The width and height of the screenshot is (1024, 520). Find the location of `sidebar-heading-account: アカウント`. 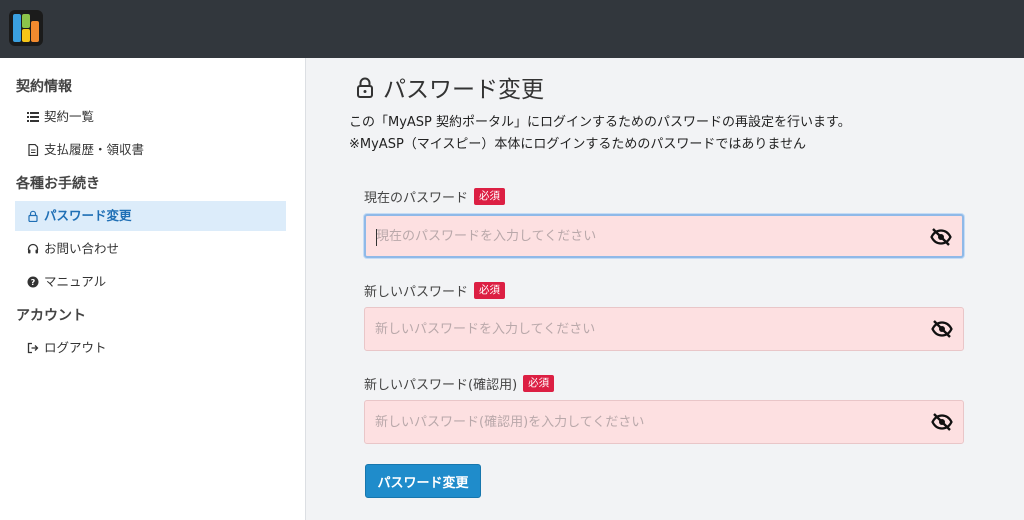

sidebar-heading-account: アカウント is located at coordinates (51, 316).